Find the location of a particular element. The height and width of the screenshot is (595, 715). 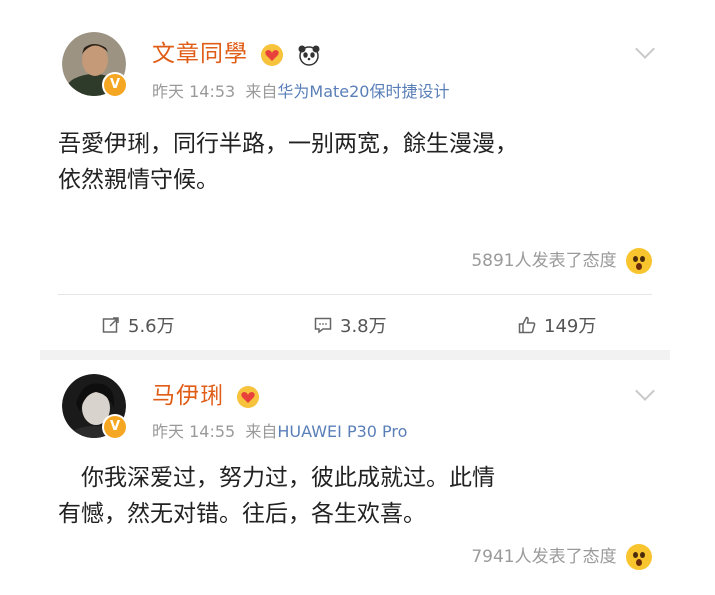

reaction-summary: 5891人发表了态度 is located at coordinates (561, 260).